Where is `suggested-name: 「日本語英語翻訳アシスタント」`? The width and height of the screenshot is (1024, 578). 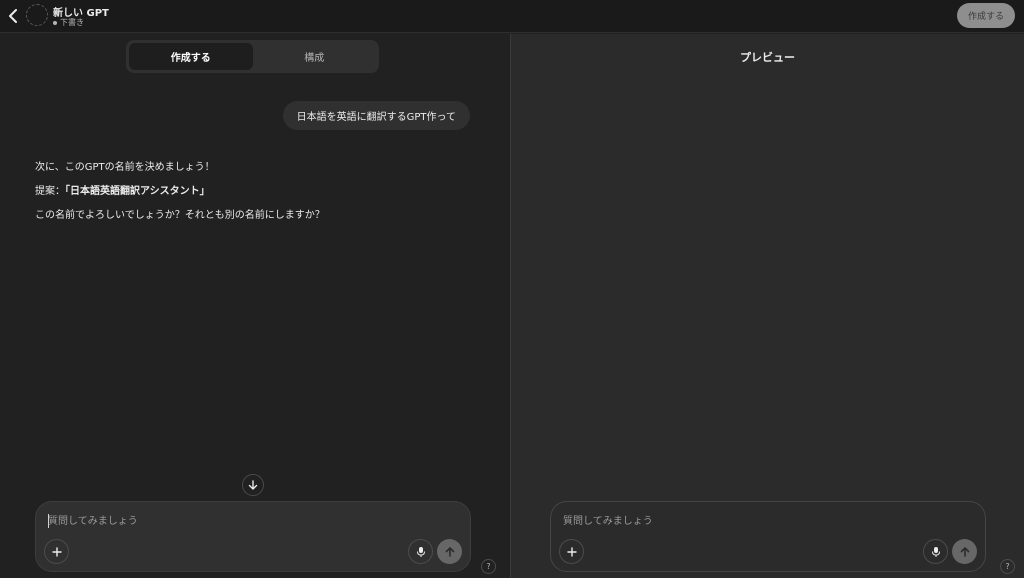 suggested-name: 「日本語英語翻訳アシスタント」 is located at coordinates (137, 191).